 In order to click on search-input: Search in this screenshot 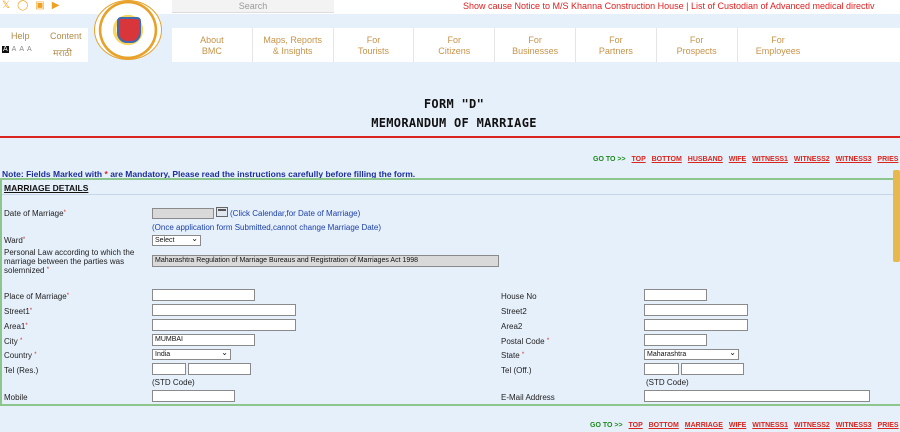, I will do `click(253, 6)`.